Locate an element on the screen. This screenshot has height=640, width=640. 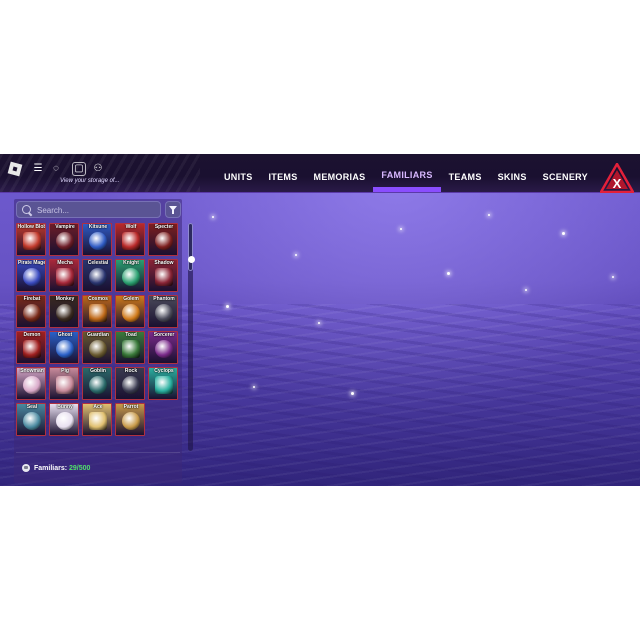
familiar-card: Knight is located at coordinates (130, 275).